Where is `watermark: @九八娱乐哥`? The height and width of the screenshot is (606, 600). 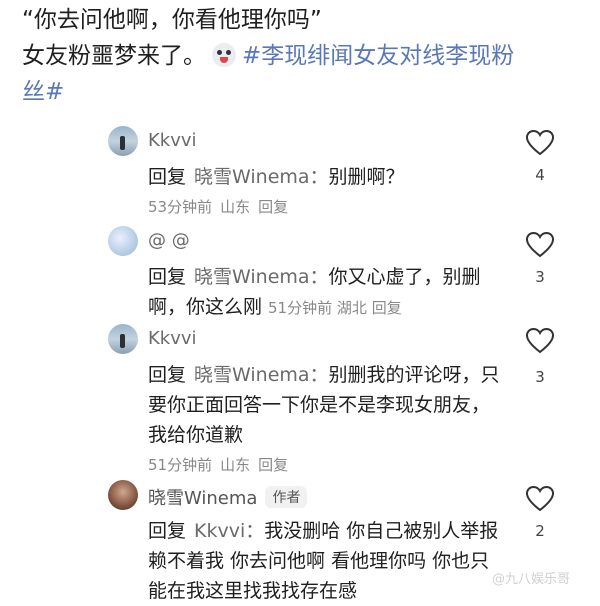
watermark: @九八娱乐哥 is located at coordinates (531, 579).